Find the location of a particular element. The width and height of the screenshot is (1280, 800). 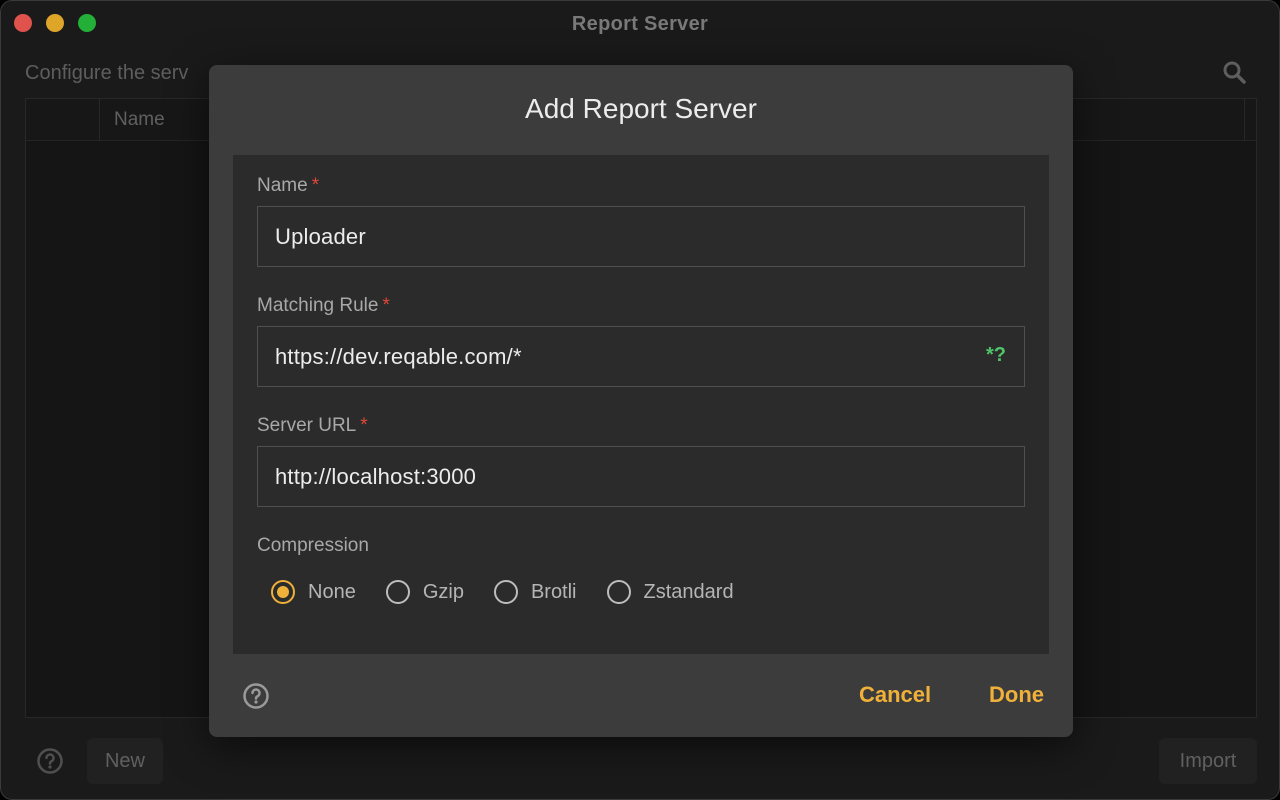

radio-label: Gzip is located at coordinates (443, 591).